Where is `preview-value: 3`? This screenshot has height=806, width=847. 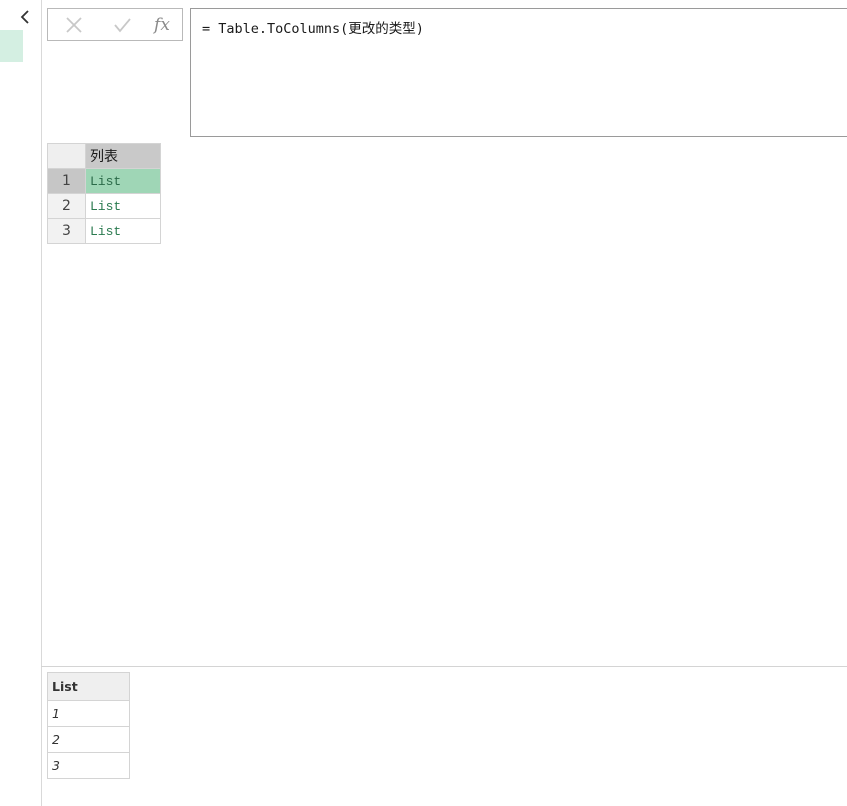
preview-value: 3 is located at coordinates (88, 765).